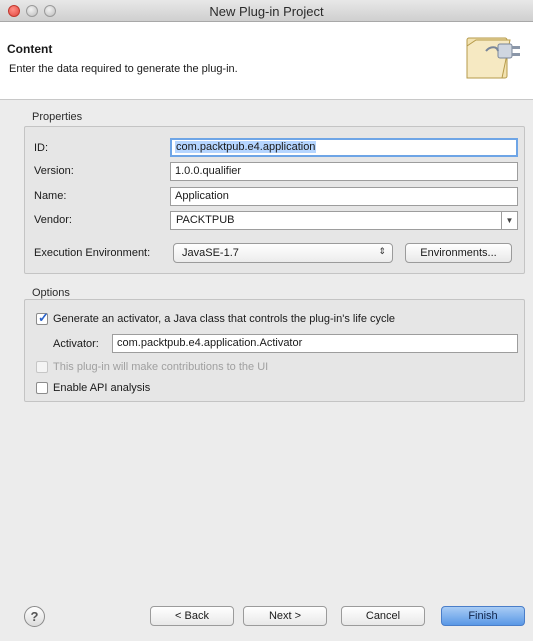  Describe the element at coordinates (34, 616) in the screenshot. I see `help-icon: ?` at that location.